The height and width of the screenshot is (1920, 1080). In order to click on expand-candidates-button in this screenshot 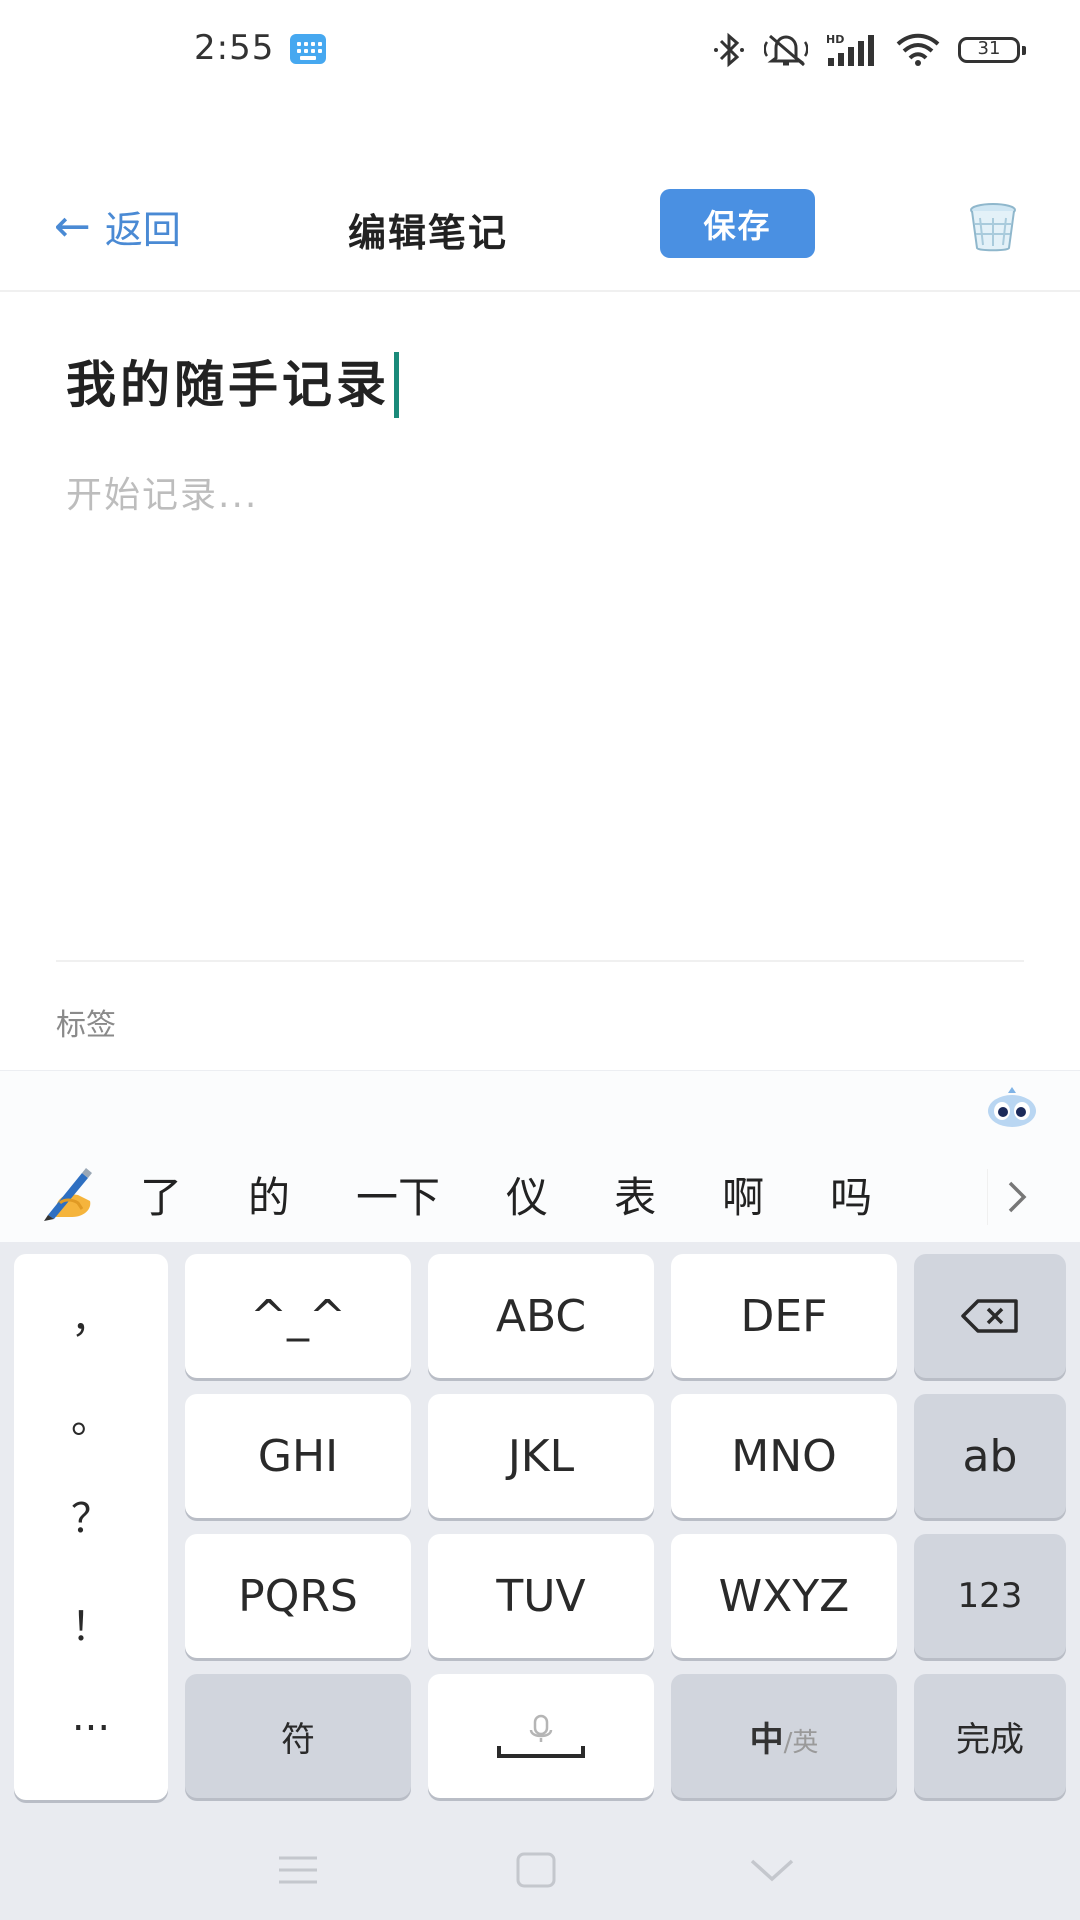, I will do `click(1015, 1197)`.